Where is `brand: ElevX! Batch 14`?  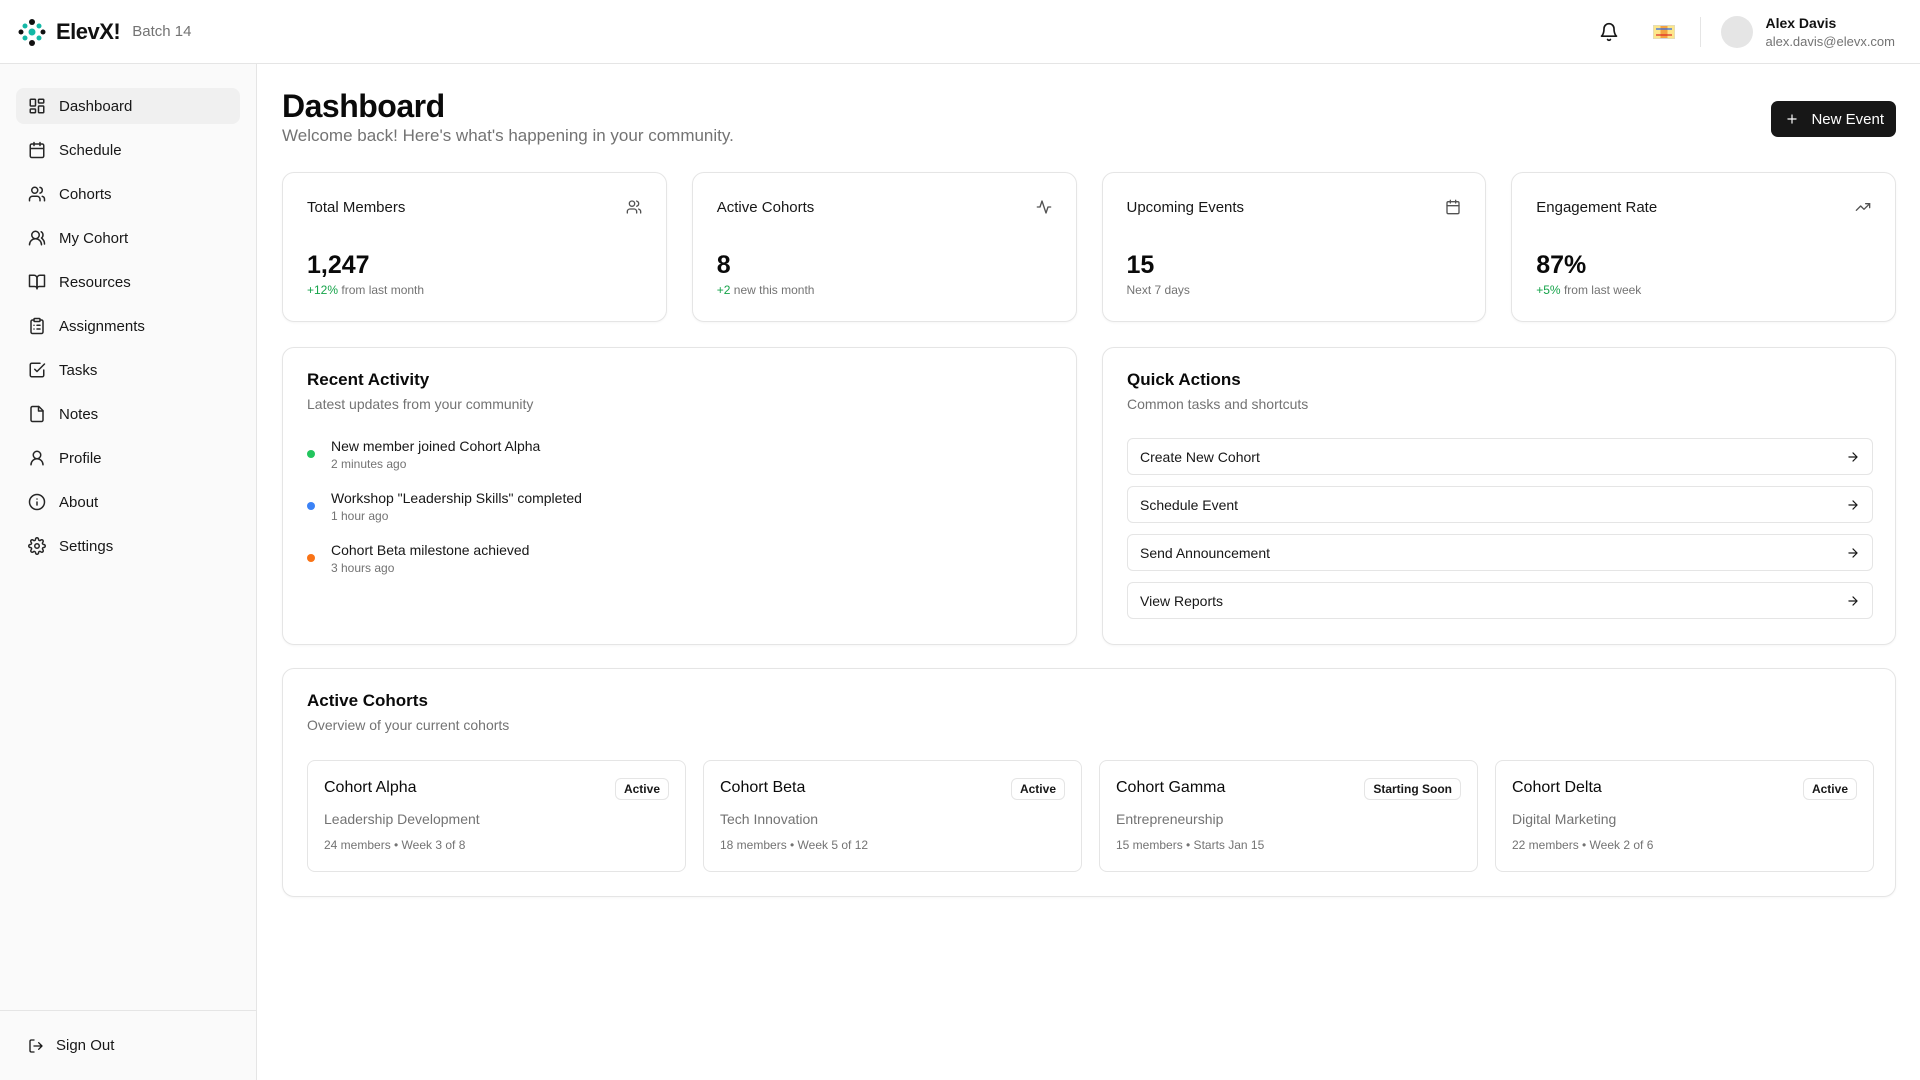
brand: ElevX! Batch 14 is located at coordinates (103, 32).